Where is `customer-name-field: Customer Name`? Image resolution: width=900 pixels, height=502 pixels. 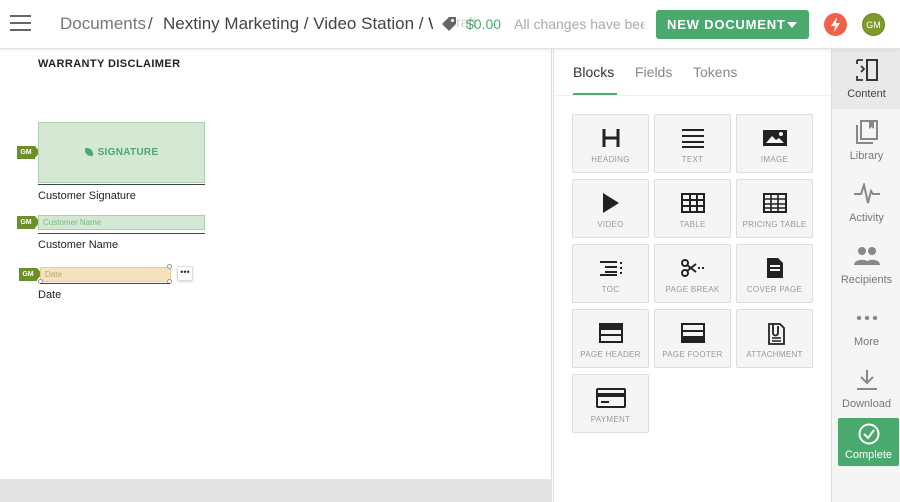 customer-name-field: Customer Name is located at coordinates (121, 222).